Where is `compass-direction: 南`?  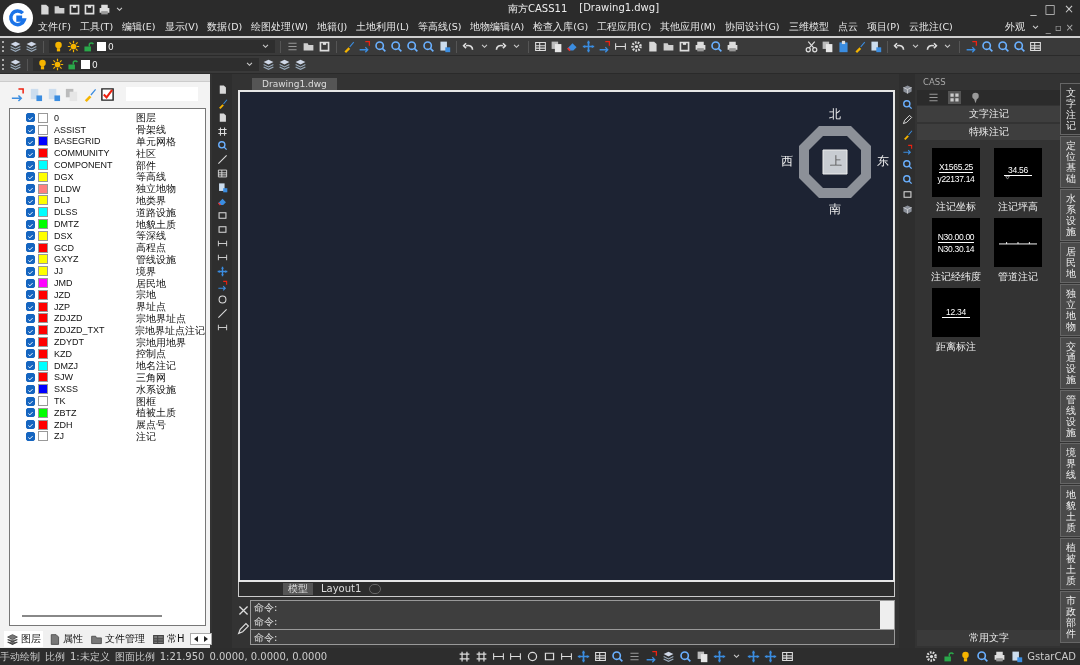
compass-direction: 南 is located at coordinates (835, 209).